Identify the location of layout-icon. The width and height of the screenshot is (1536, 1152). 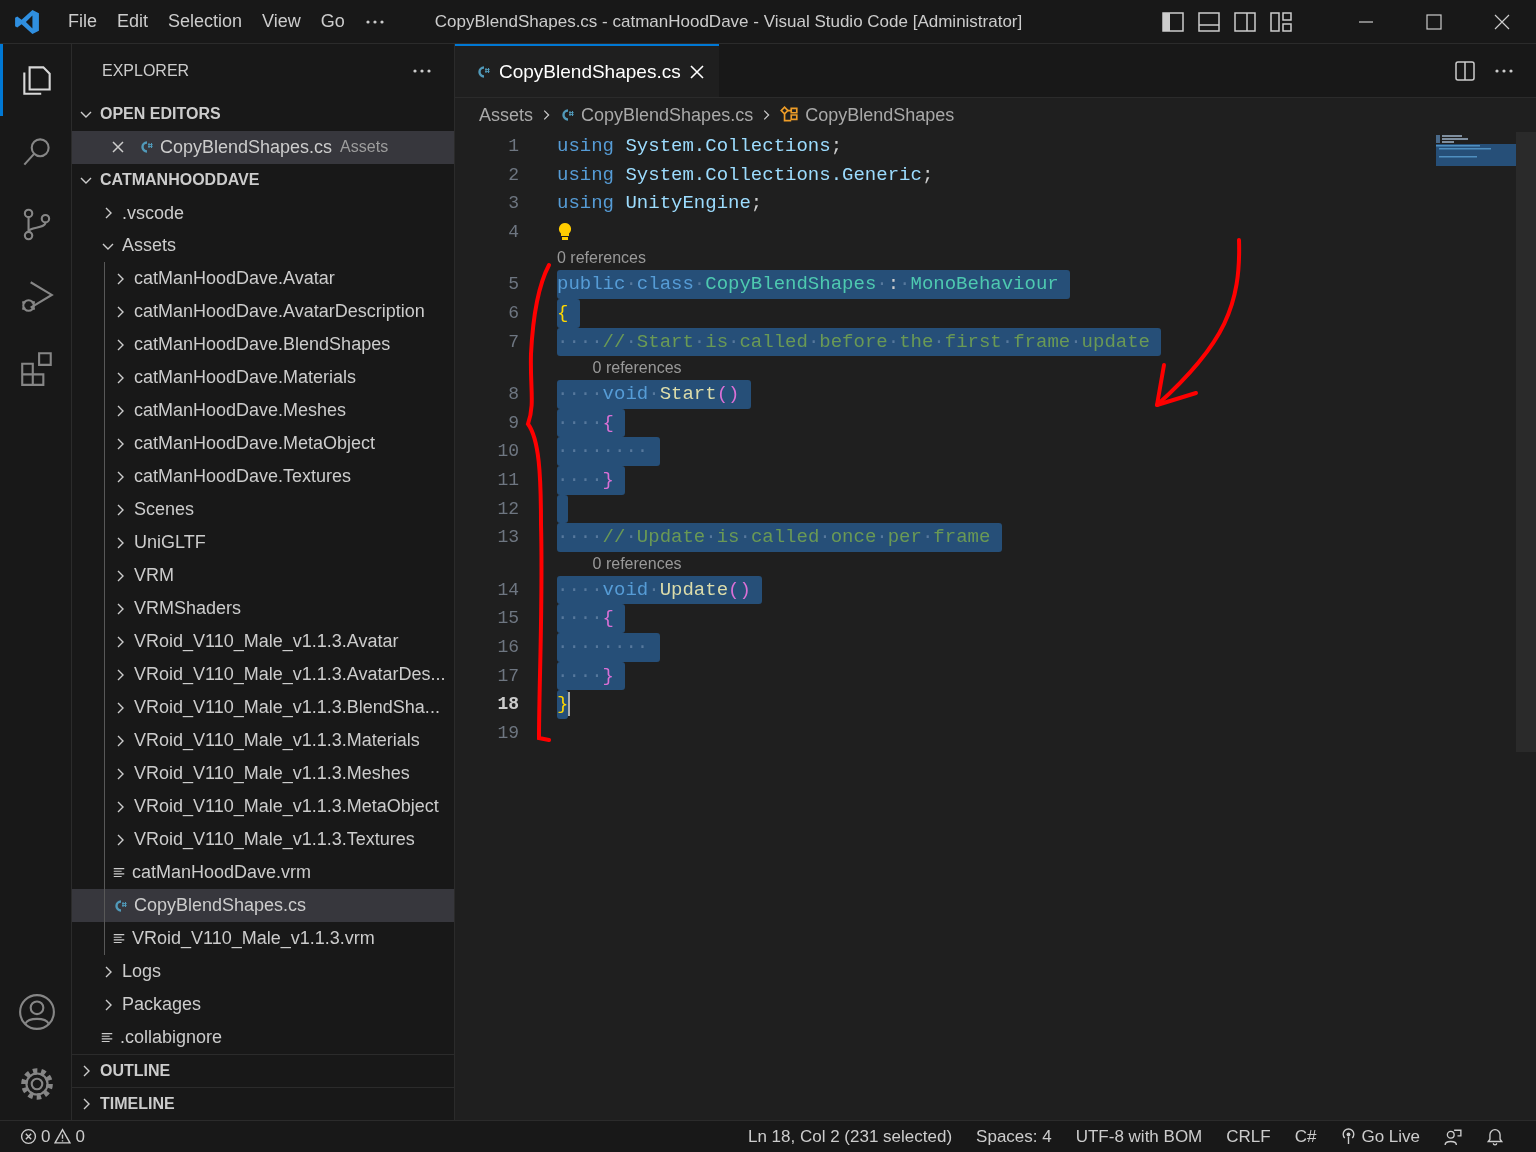
(1281, 21).